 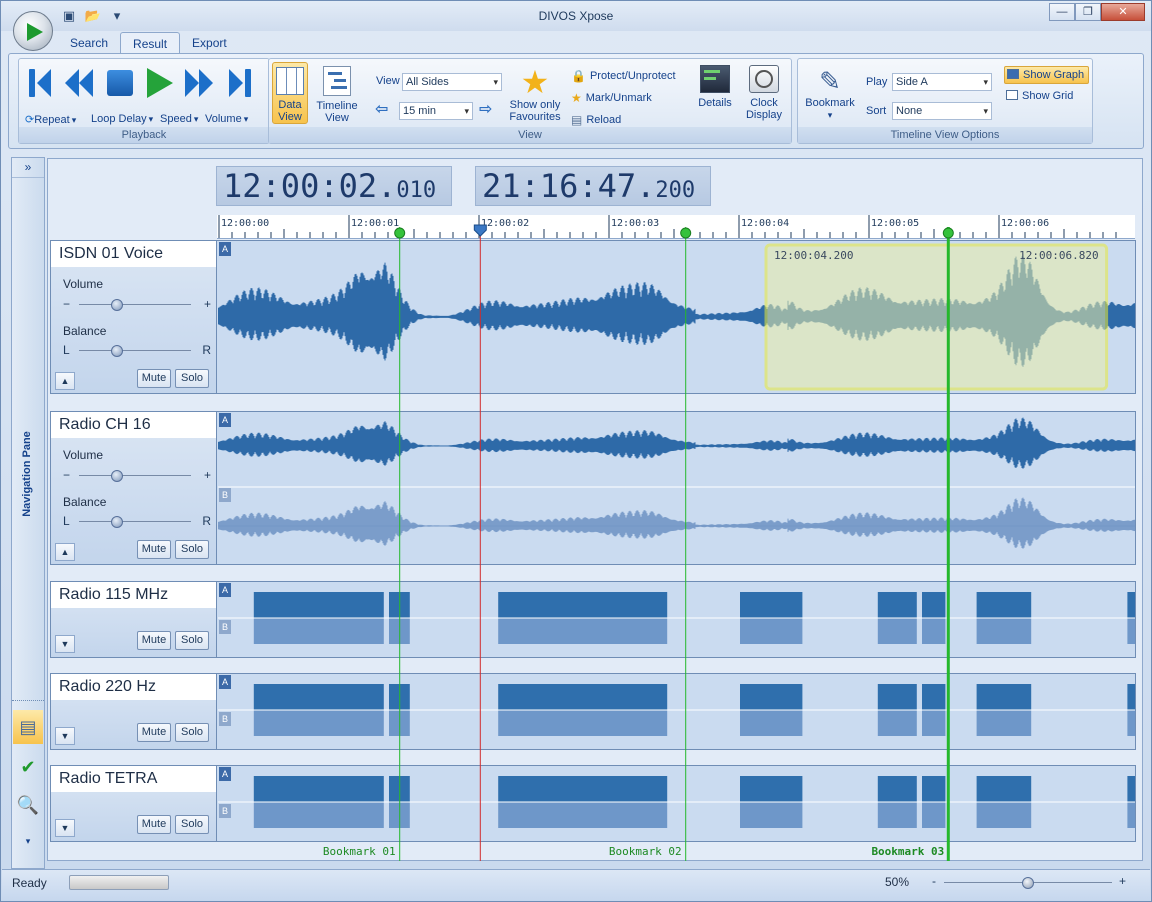 I want to click on stop-button, so click(x=120, y=83).